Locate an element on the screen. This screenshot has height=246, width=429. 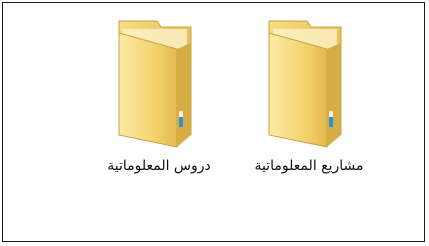
folder-label: دروس المعلوماتية is located at coordinates (159, 166).